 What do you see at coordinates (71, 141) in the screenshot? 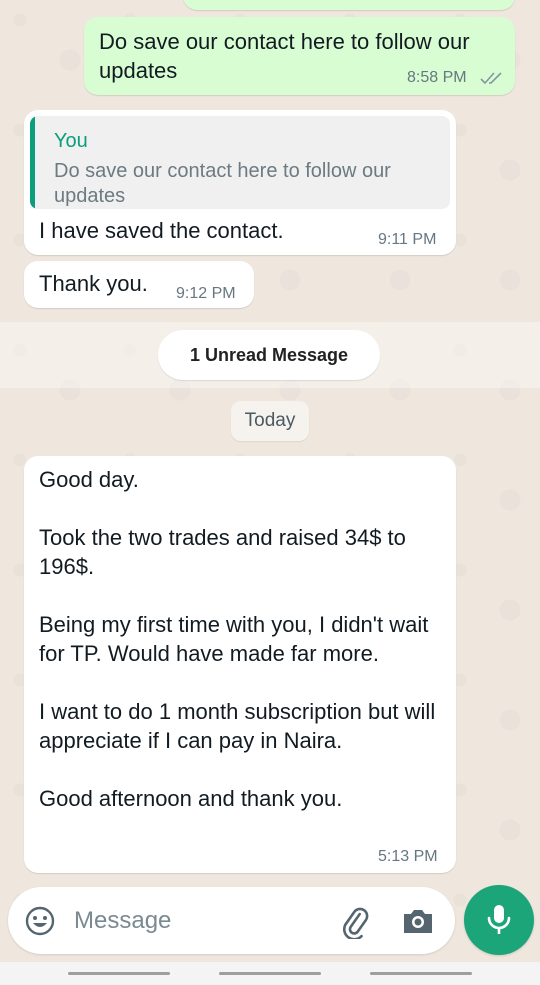
I see `quote-author: You` at bounding box center [71, 141].